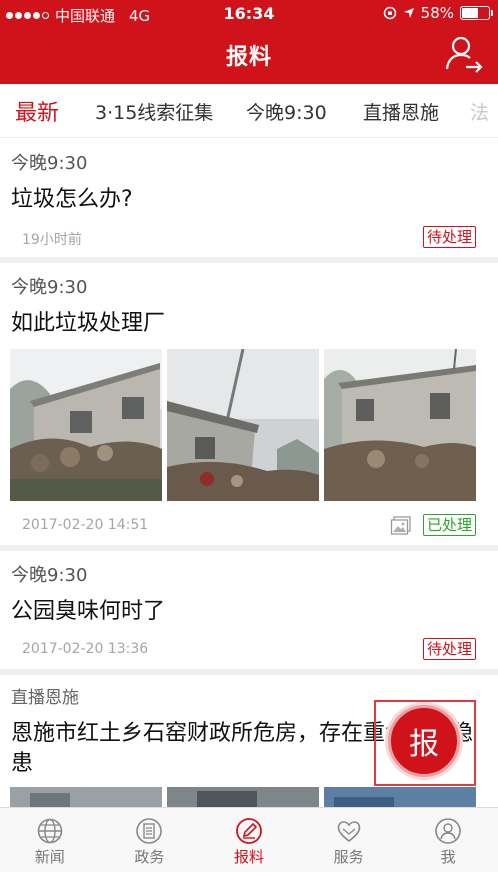  What do you see at coordinates (424, 741) in the screenshot?
I see `report-fab: 报` at bounding box center [424, 741].